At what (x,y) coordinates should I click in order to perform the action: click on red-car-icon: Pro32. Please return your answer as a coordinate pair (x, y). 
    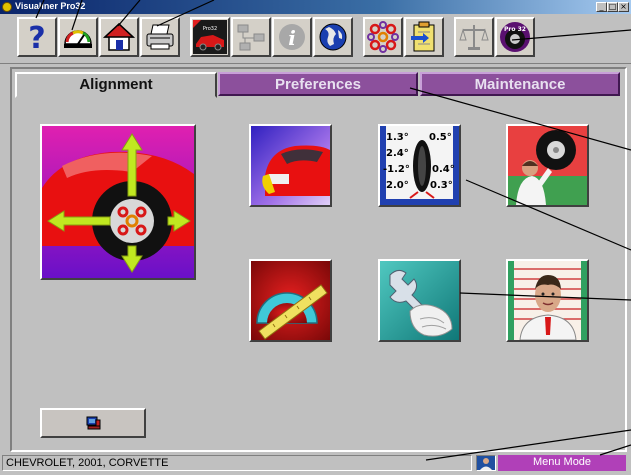
    Looking at the image, I should click on (210, 37).